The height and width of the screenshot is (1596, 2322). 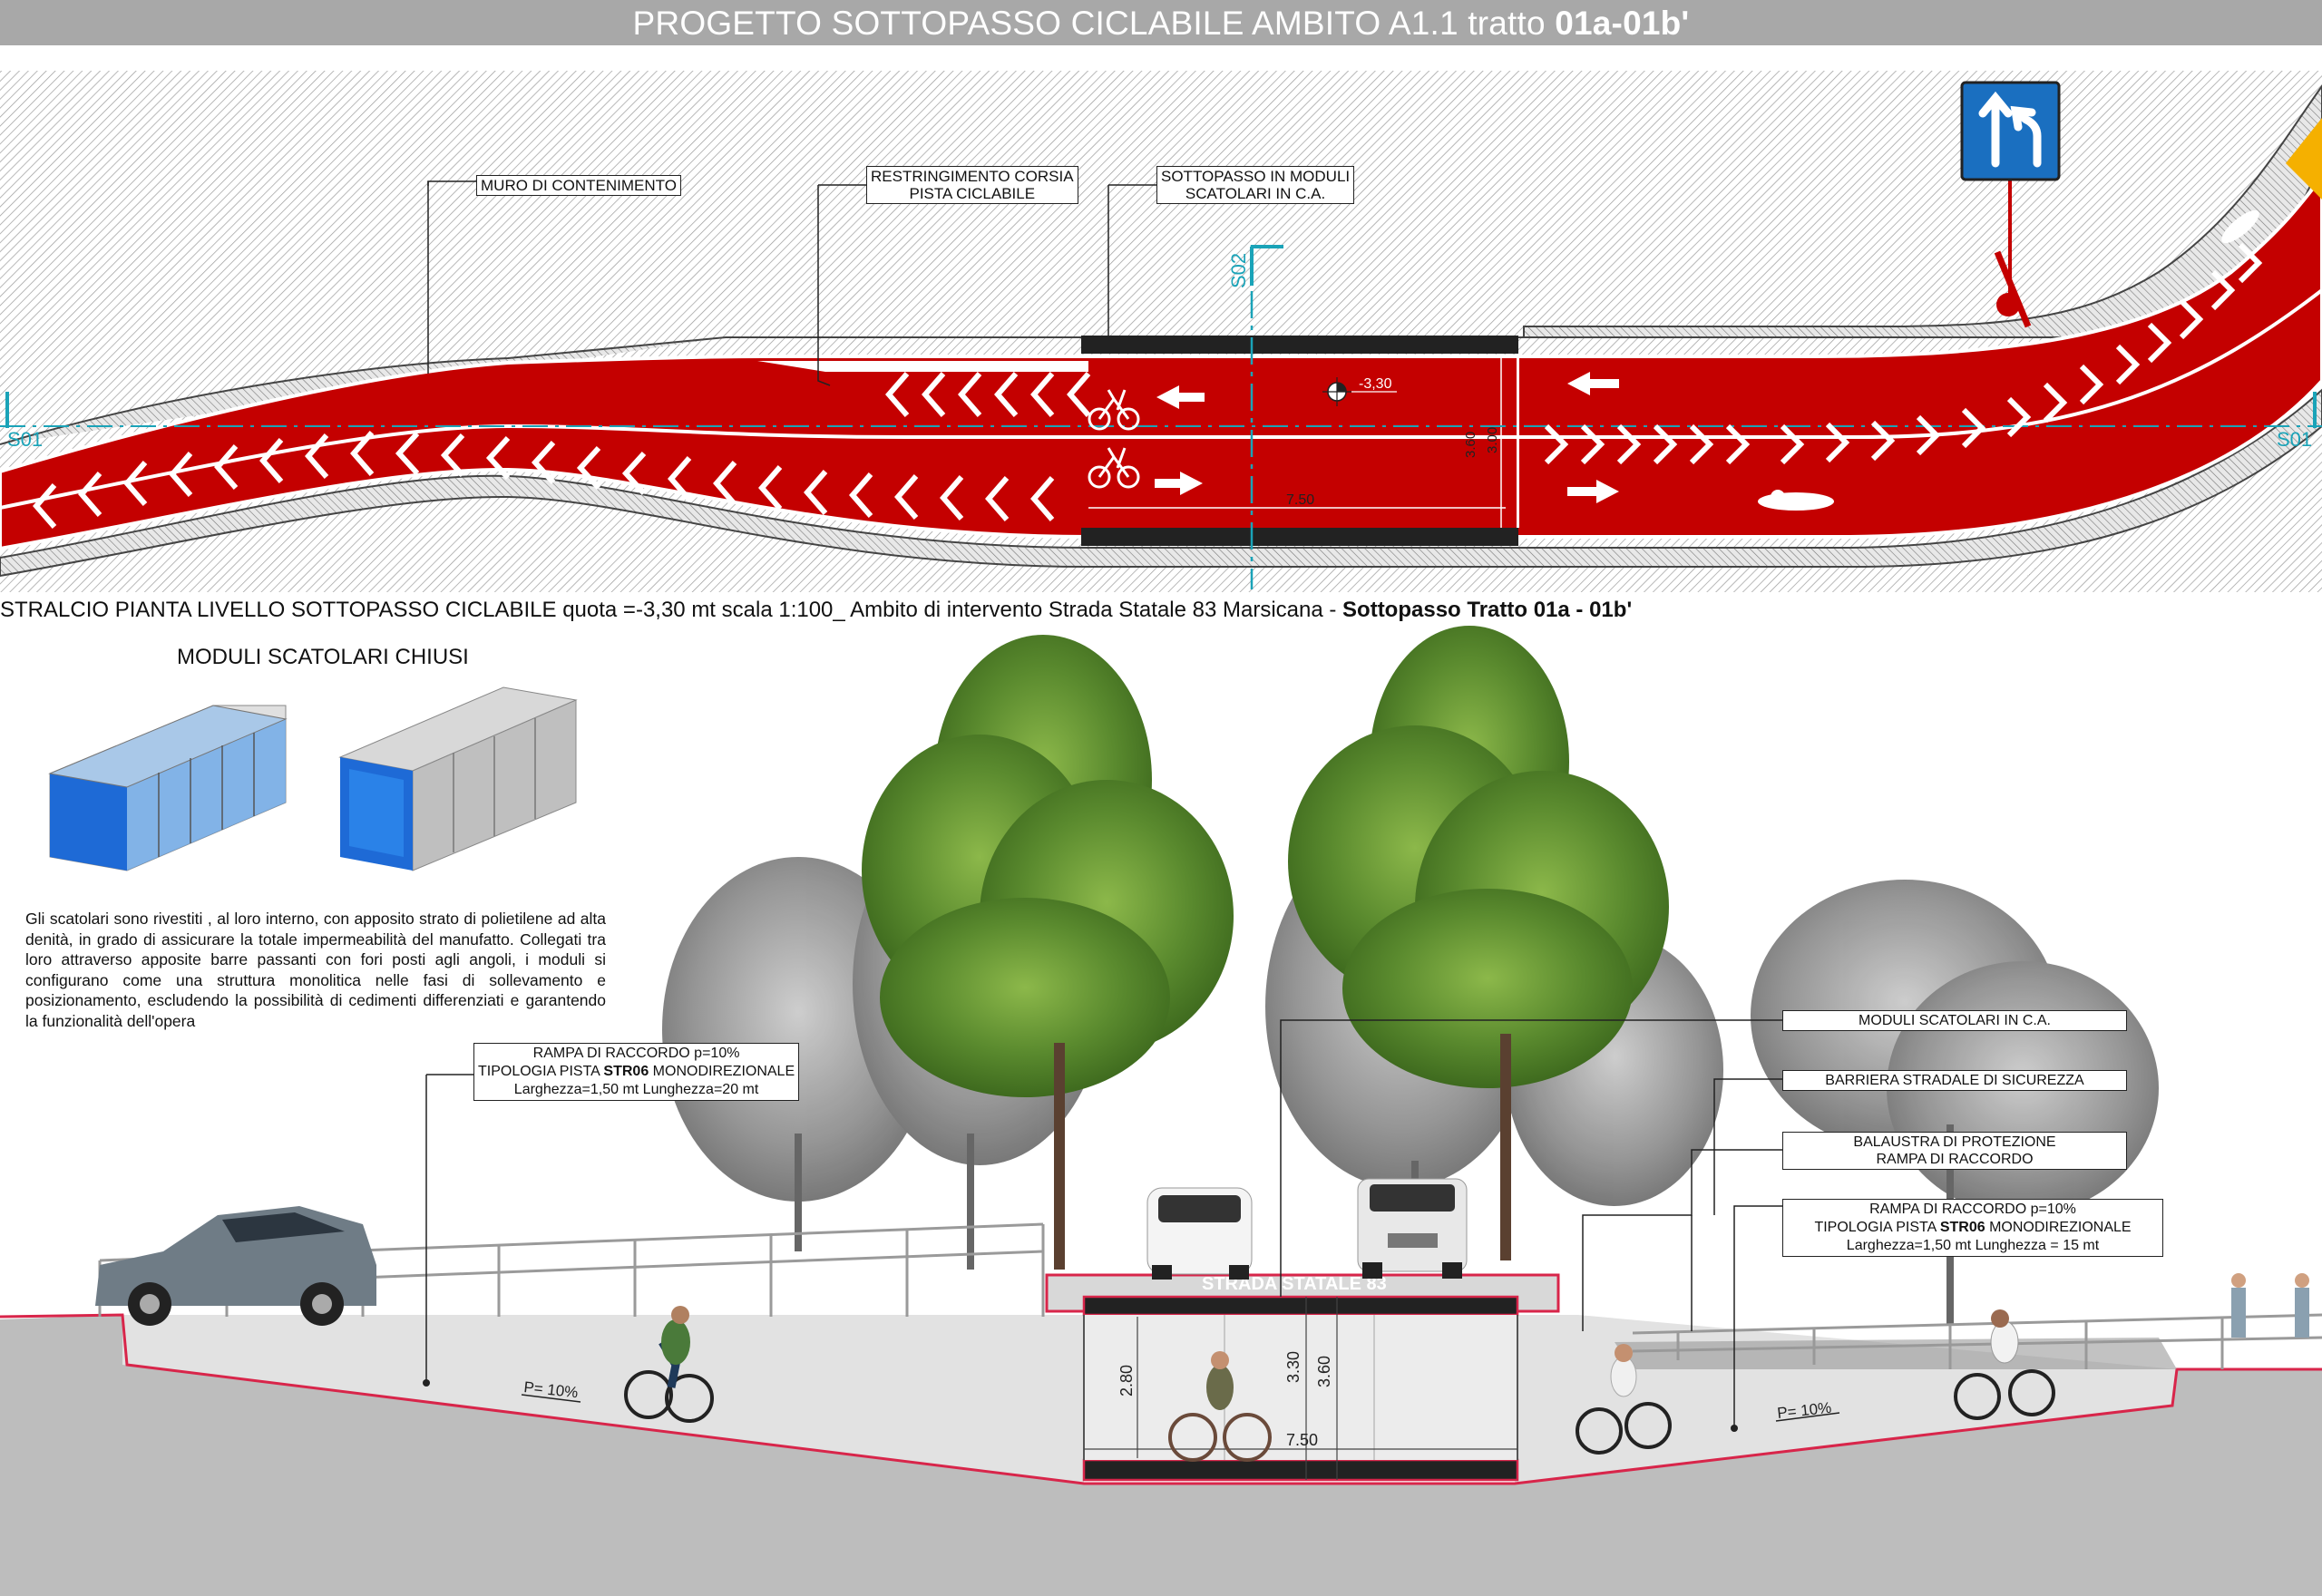 I want to click on callout-sottopasso-l1: SOTTOPASSO IN MODULI, so click(x=1256, y=176).